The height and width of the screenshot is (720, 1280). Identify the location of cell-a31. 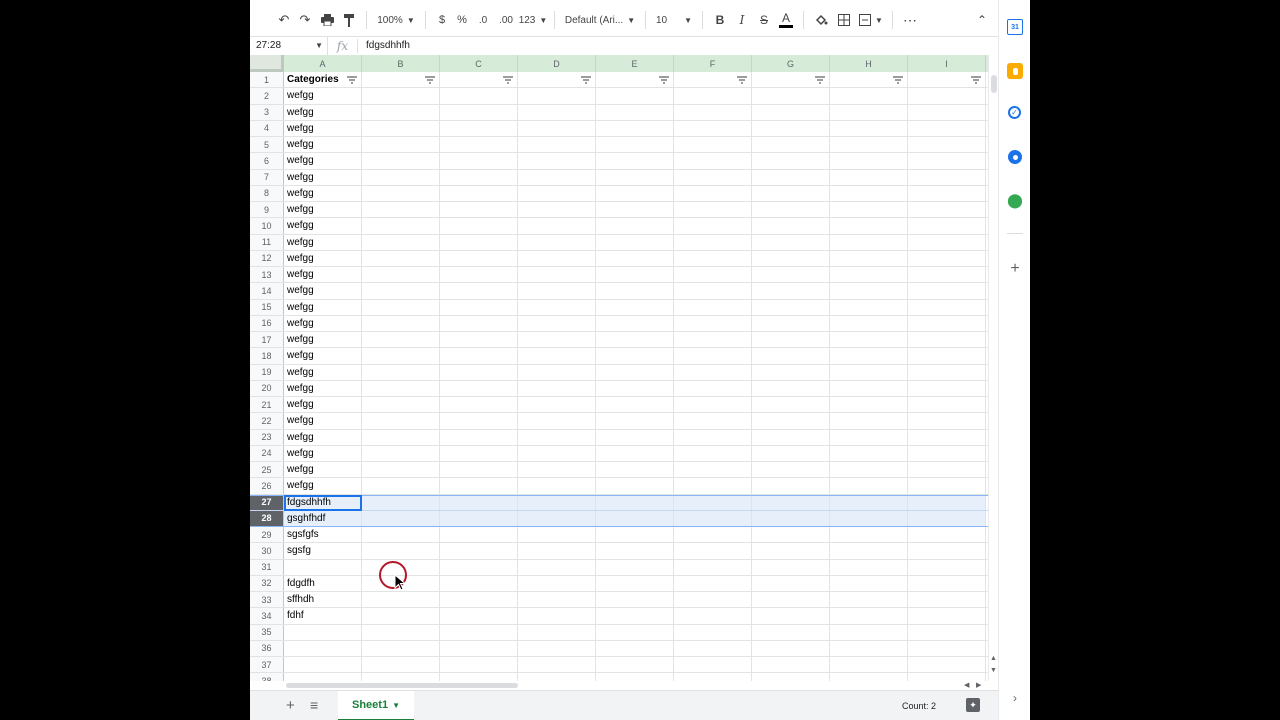
(323, 567).